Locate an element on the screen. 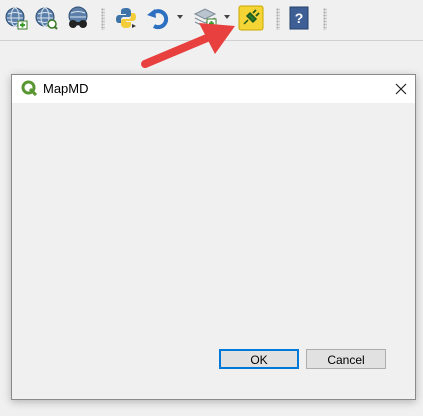 This screenshot has height=416, width=423. add-wfs-layer-icon is located at coordinates (78, 18).